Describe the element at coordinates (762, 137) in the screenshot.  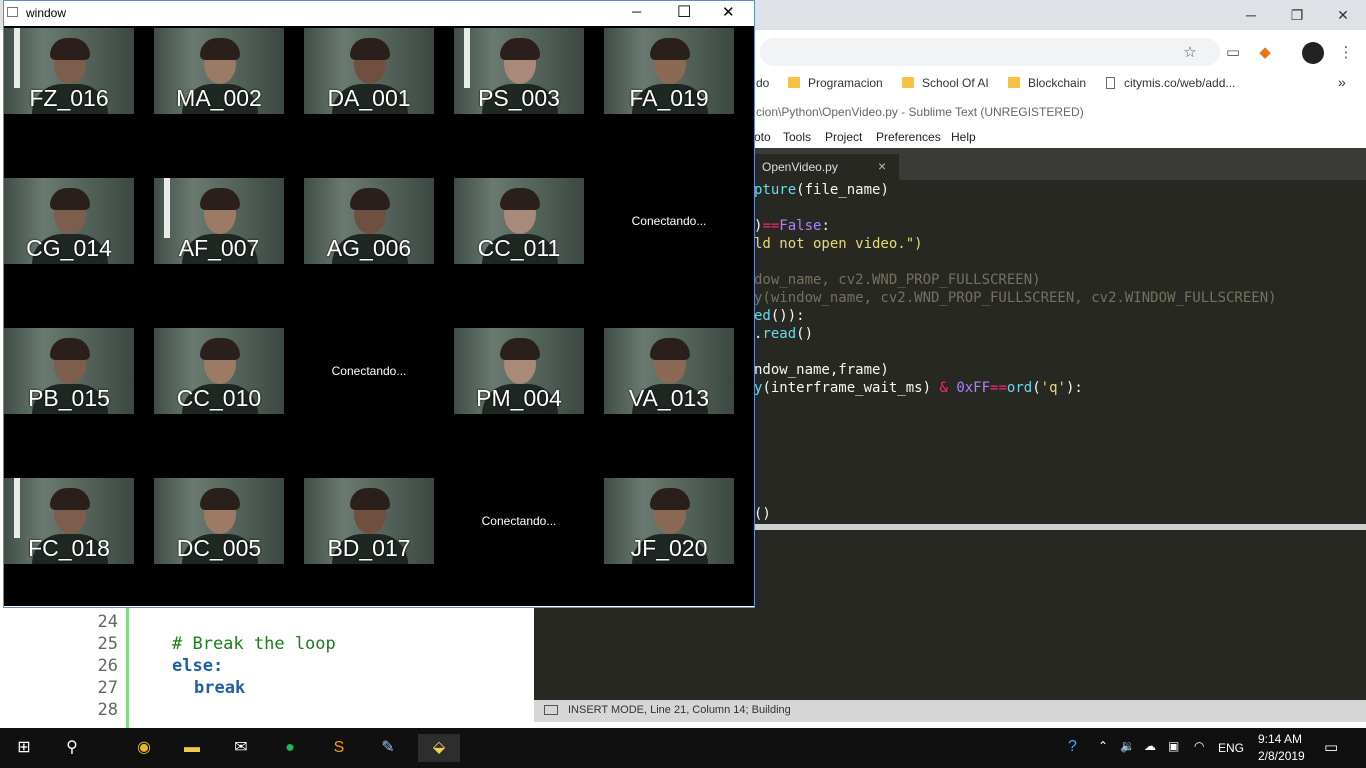
I see `menu-goto: oto` at that location.